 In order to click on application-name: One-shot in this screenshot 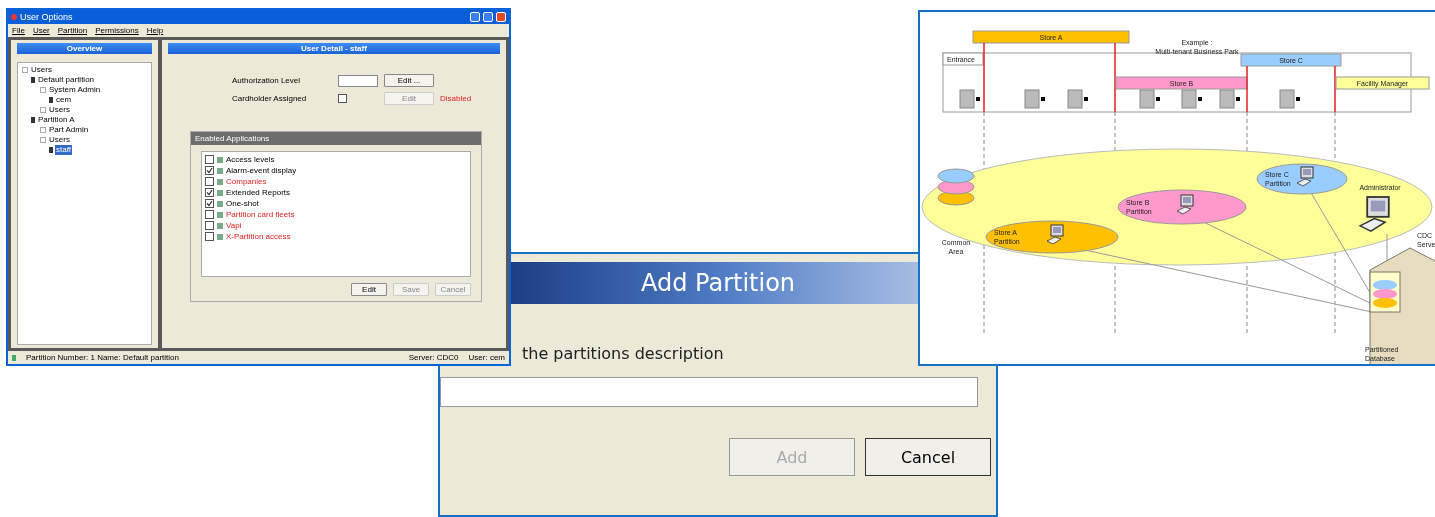, I will do `click(242, 203)`.